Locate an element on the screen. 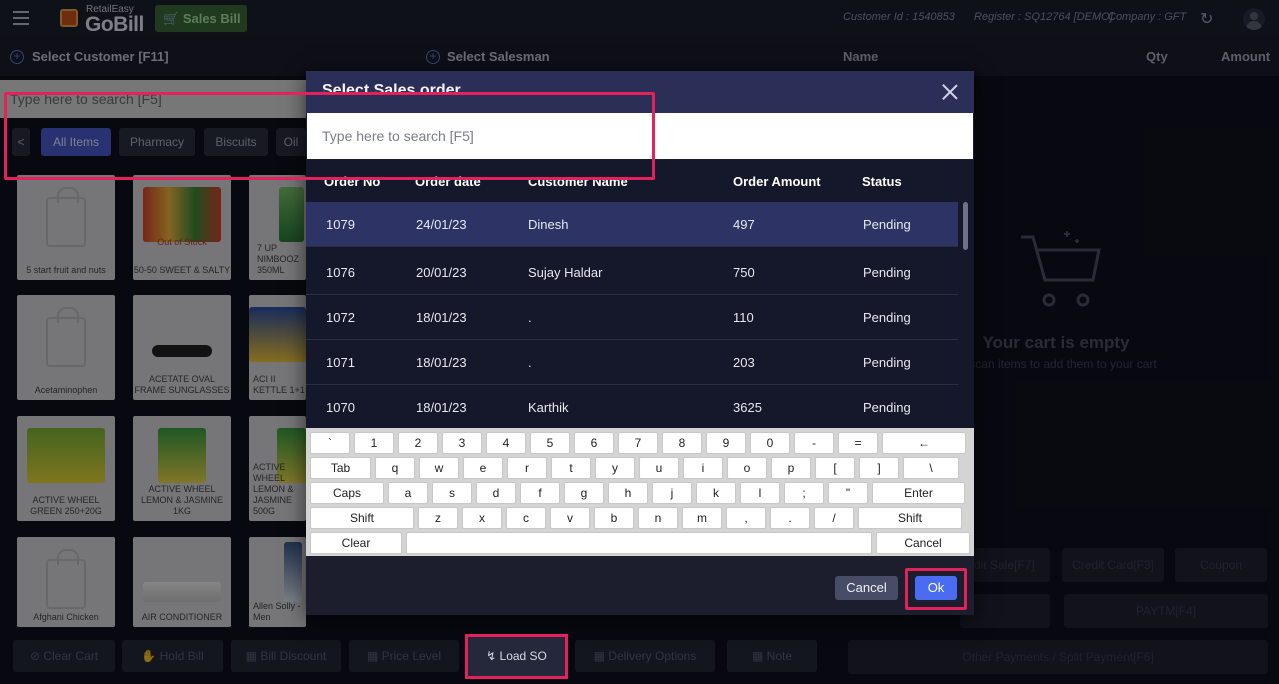 The width and height of the screenshot is (1279, 684). order-amount-cell: 3625 is located at coordinates (747, 407).